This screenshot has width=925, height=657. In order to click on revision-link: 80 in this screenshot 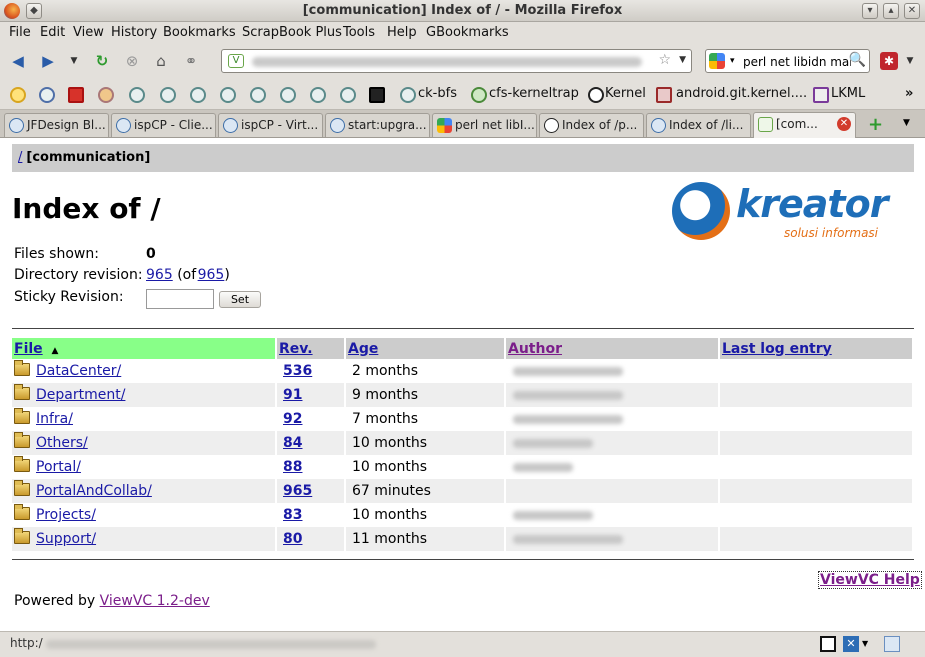, I will do `click(292, 539)`.